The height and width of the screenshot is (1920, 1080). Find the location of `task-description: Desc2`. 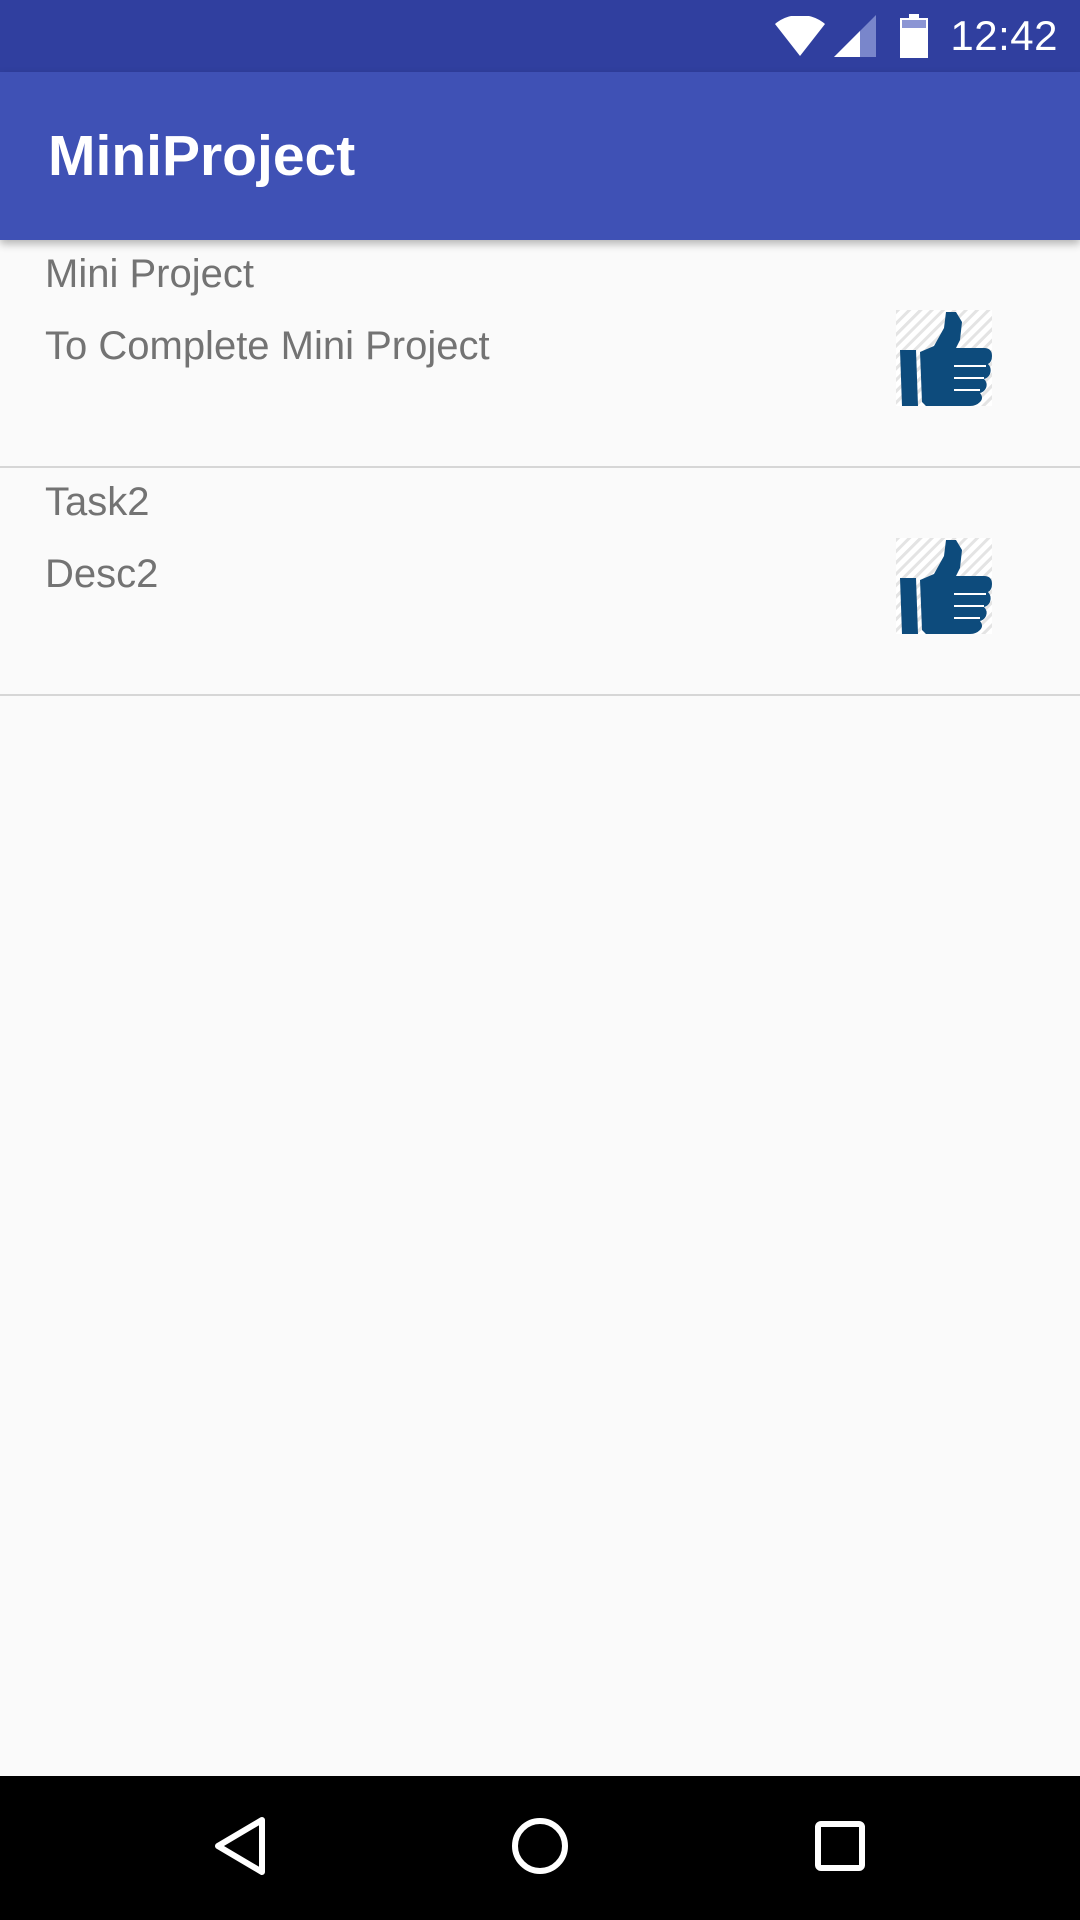

task-description: Desc2 is located at coordinates (102, 574).